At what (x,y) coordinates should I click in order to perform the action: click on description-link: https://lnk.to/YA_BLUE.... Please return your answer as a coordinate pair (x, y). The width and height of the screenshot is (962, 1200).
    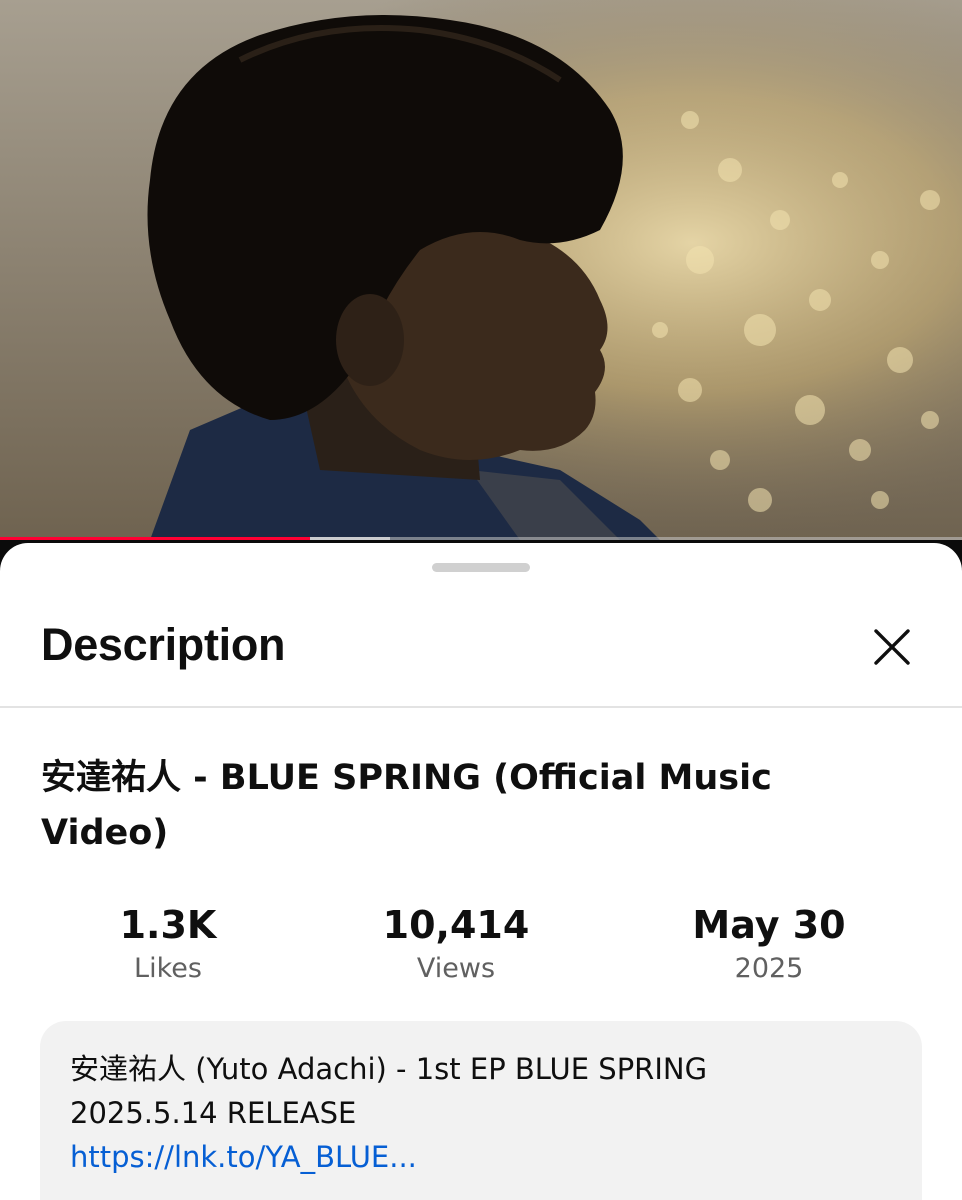
    Looking at the image, I should click on (243, 1157).